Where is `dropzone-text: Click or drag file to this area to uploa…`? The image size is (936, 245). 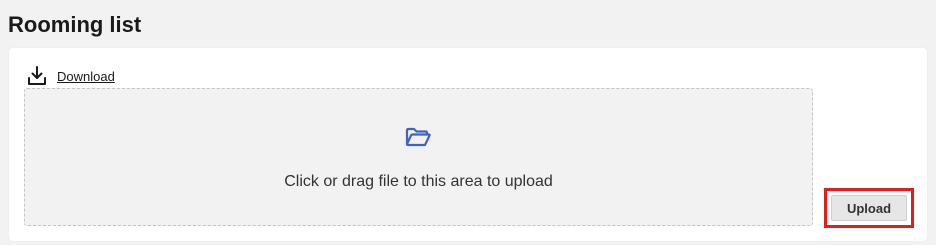 dropzone-text: Click or drag file to this area to uploa… is located at coordinates (418, 181).